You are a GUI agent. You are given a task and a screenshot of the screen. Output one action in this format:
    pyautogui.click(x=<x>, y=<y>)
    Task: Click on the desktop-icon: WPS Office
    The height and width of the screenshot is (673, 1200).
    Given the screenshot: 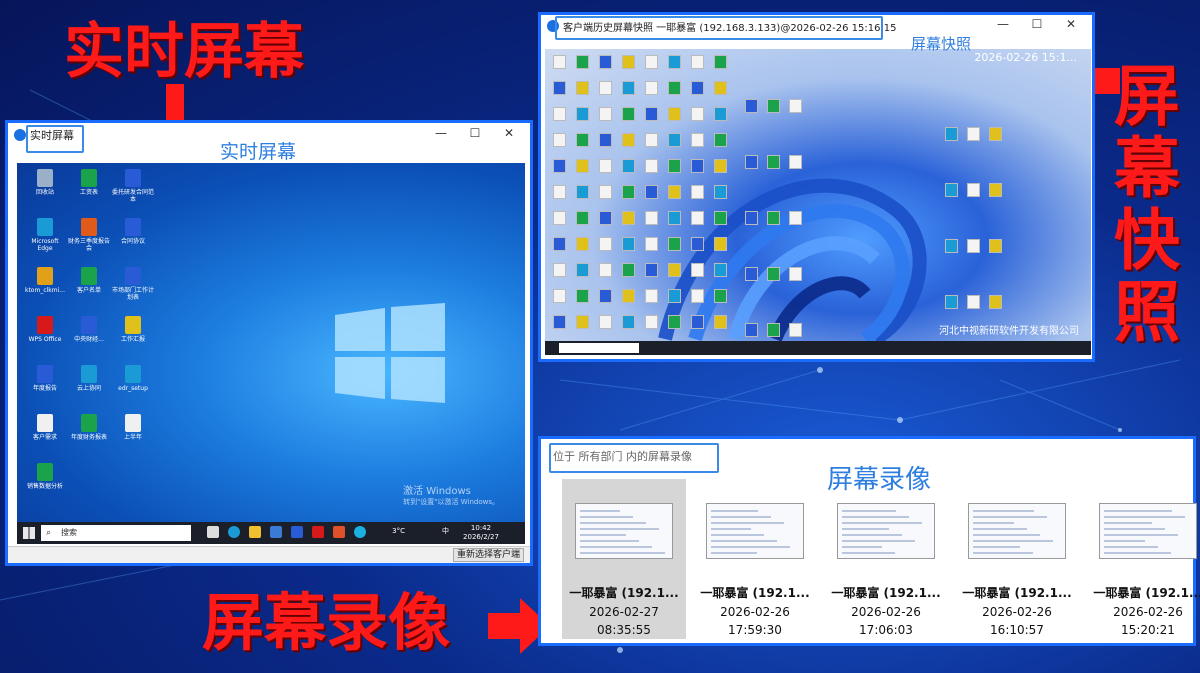 What is the action you would take?
    pyautogui.click(x=45, y=329)
    